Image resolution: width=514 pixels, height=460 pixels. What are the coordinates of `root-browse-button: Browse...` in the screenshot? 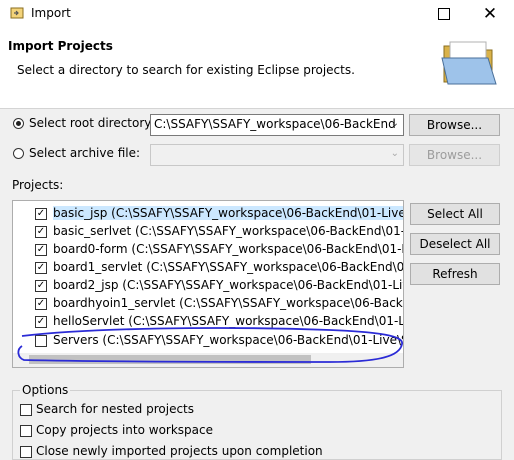 It's located at (454, 125).